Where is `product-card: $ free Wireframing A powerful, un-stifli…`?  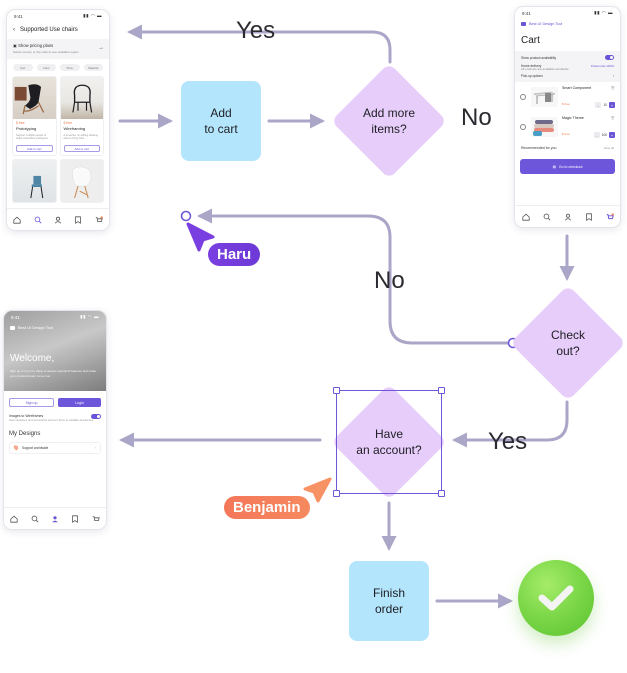
product-card: $ free Wireframing A powerful, un-stifli… is located at coordinates (81, 116).